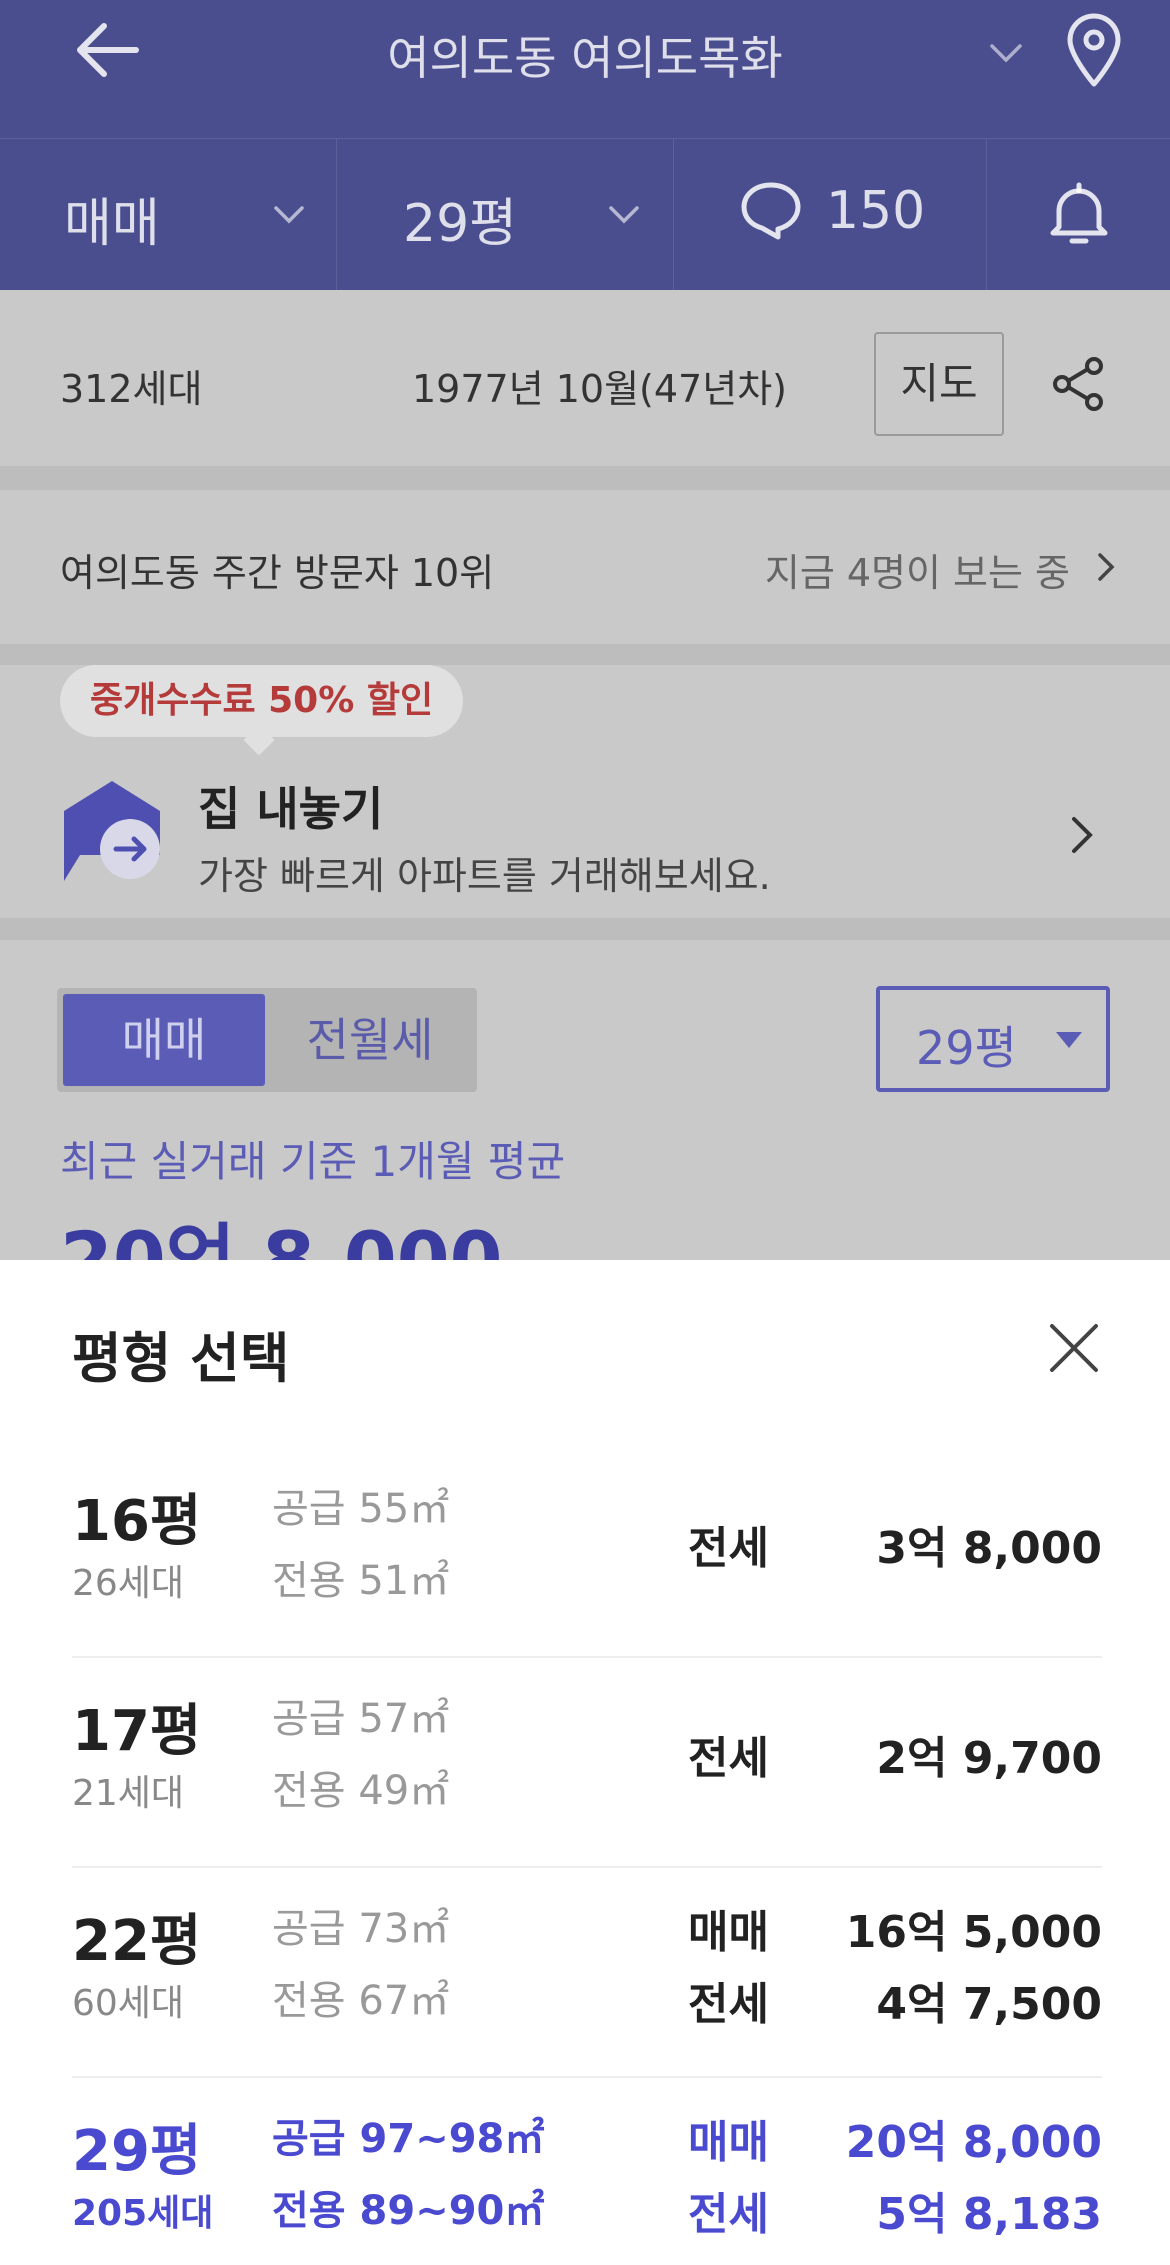 The height and width of the screenshot is (2265, 1170). I want to click on exclusive-area: 전용 51㎡, so click(361, 1581).